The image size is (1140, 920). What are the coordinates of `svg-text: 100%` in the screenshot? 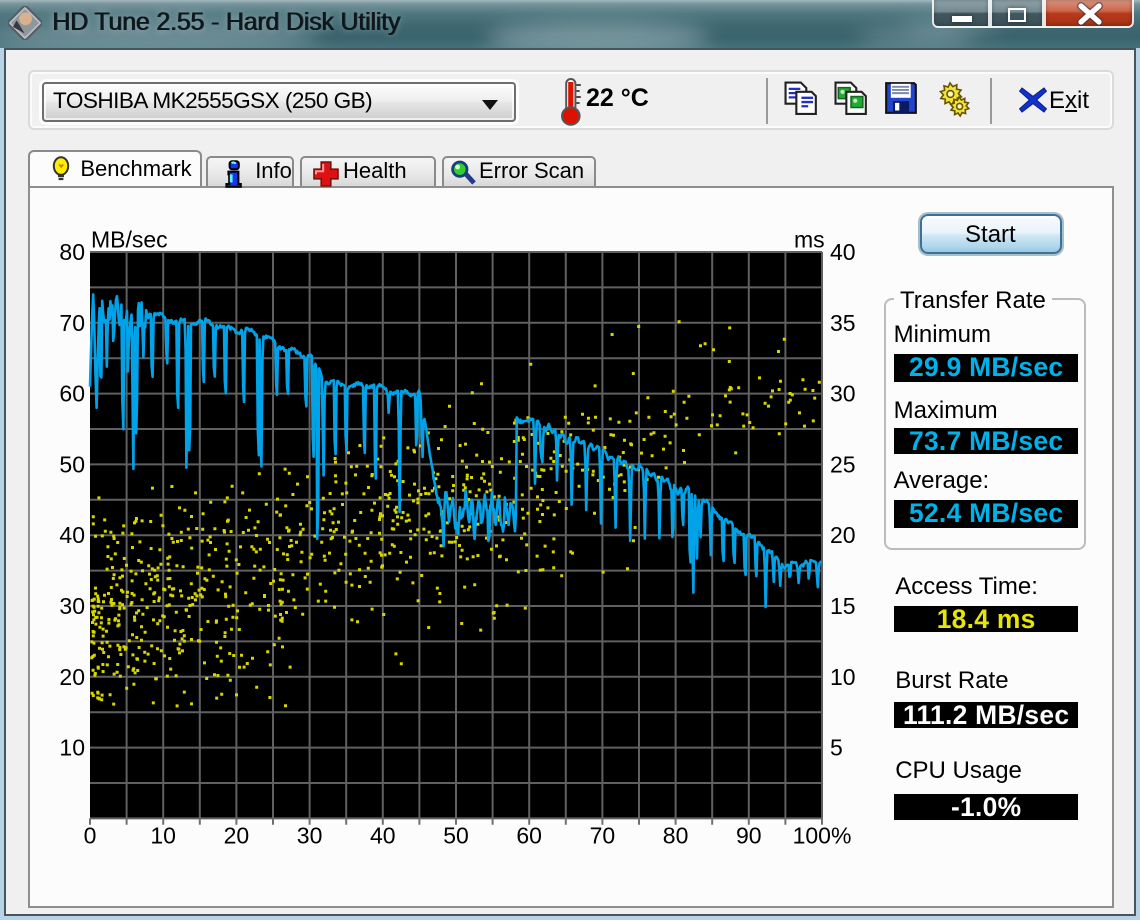 It's located at (822, 835).